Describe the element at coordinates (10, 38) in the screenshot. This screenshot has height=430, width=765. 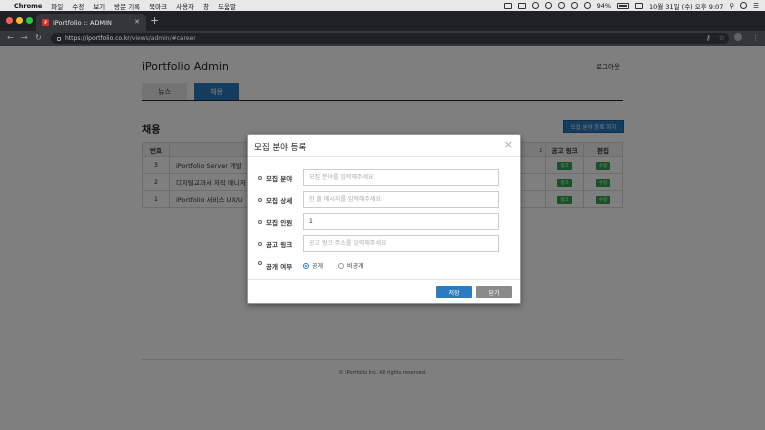
I see `back-icon: ←` at that location.